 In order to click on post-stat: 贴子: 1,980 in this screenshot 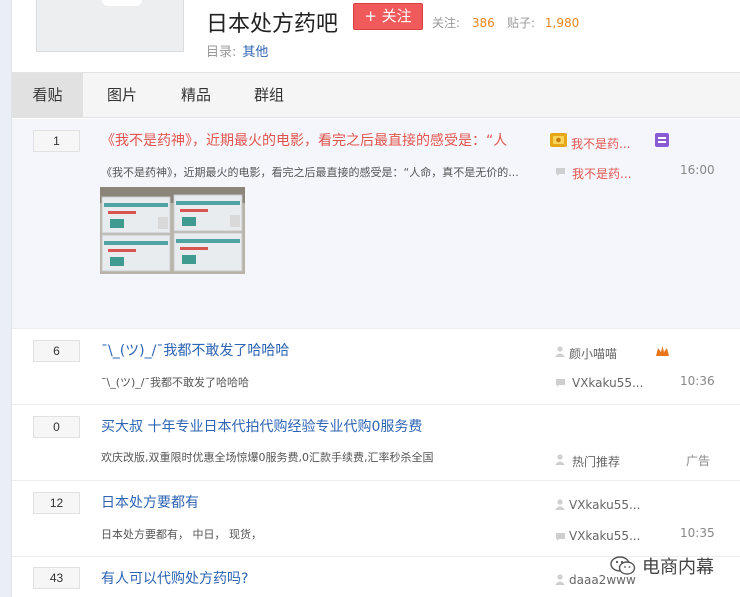, I will do `click(543, 22)`.